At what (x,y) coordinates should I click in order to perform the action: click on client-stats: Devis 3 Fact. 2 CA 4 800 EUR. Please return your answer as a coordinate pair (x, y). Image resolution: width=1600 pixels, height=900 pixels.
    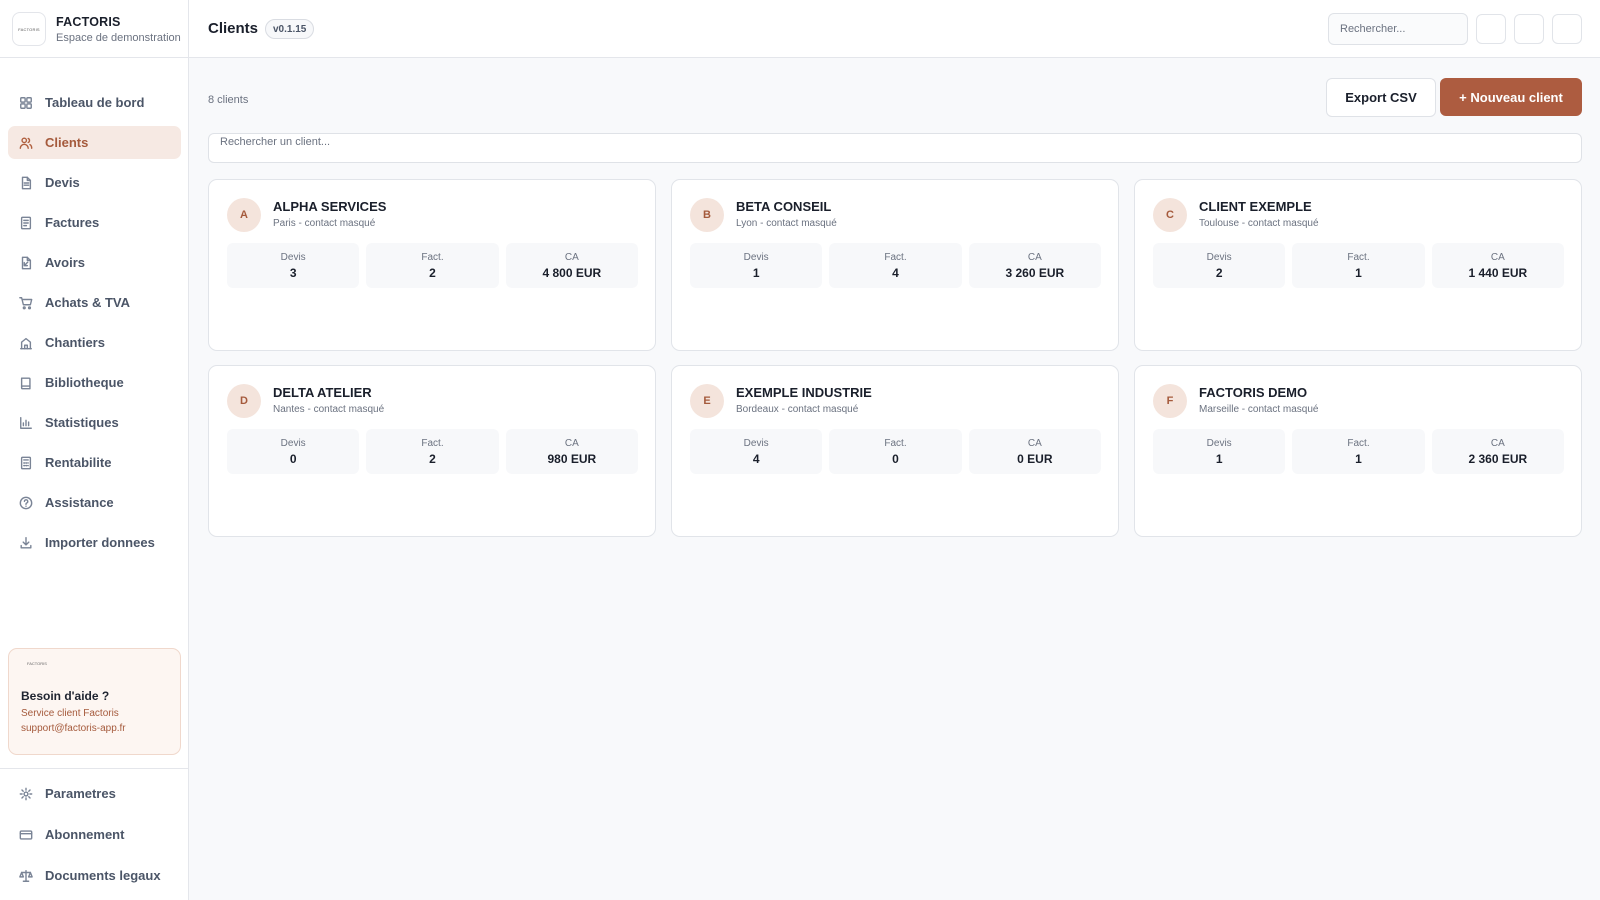
    Looking at the image, I should click on (432, 265).